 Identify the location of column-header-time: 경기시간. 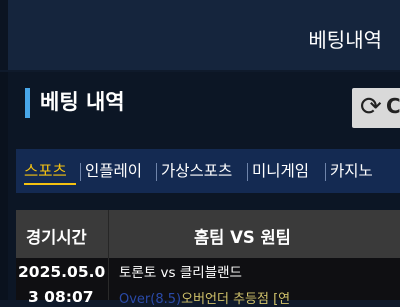
(56, 237).